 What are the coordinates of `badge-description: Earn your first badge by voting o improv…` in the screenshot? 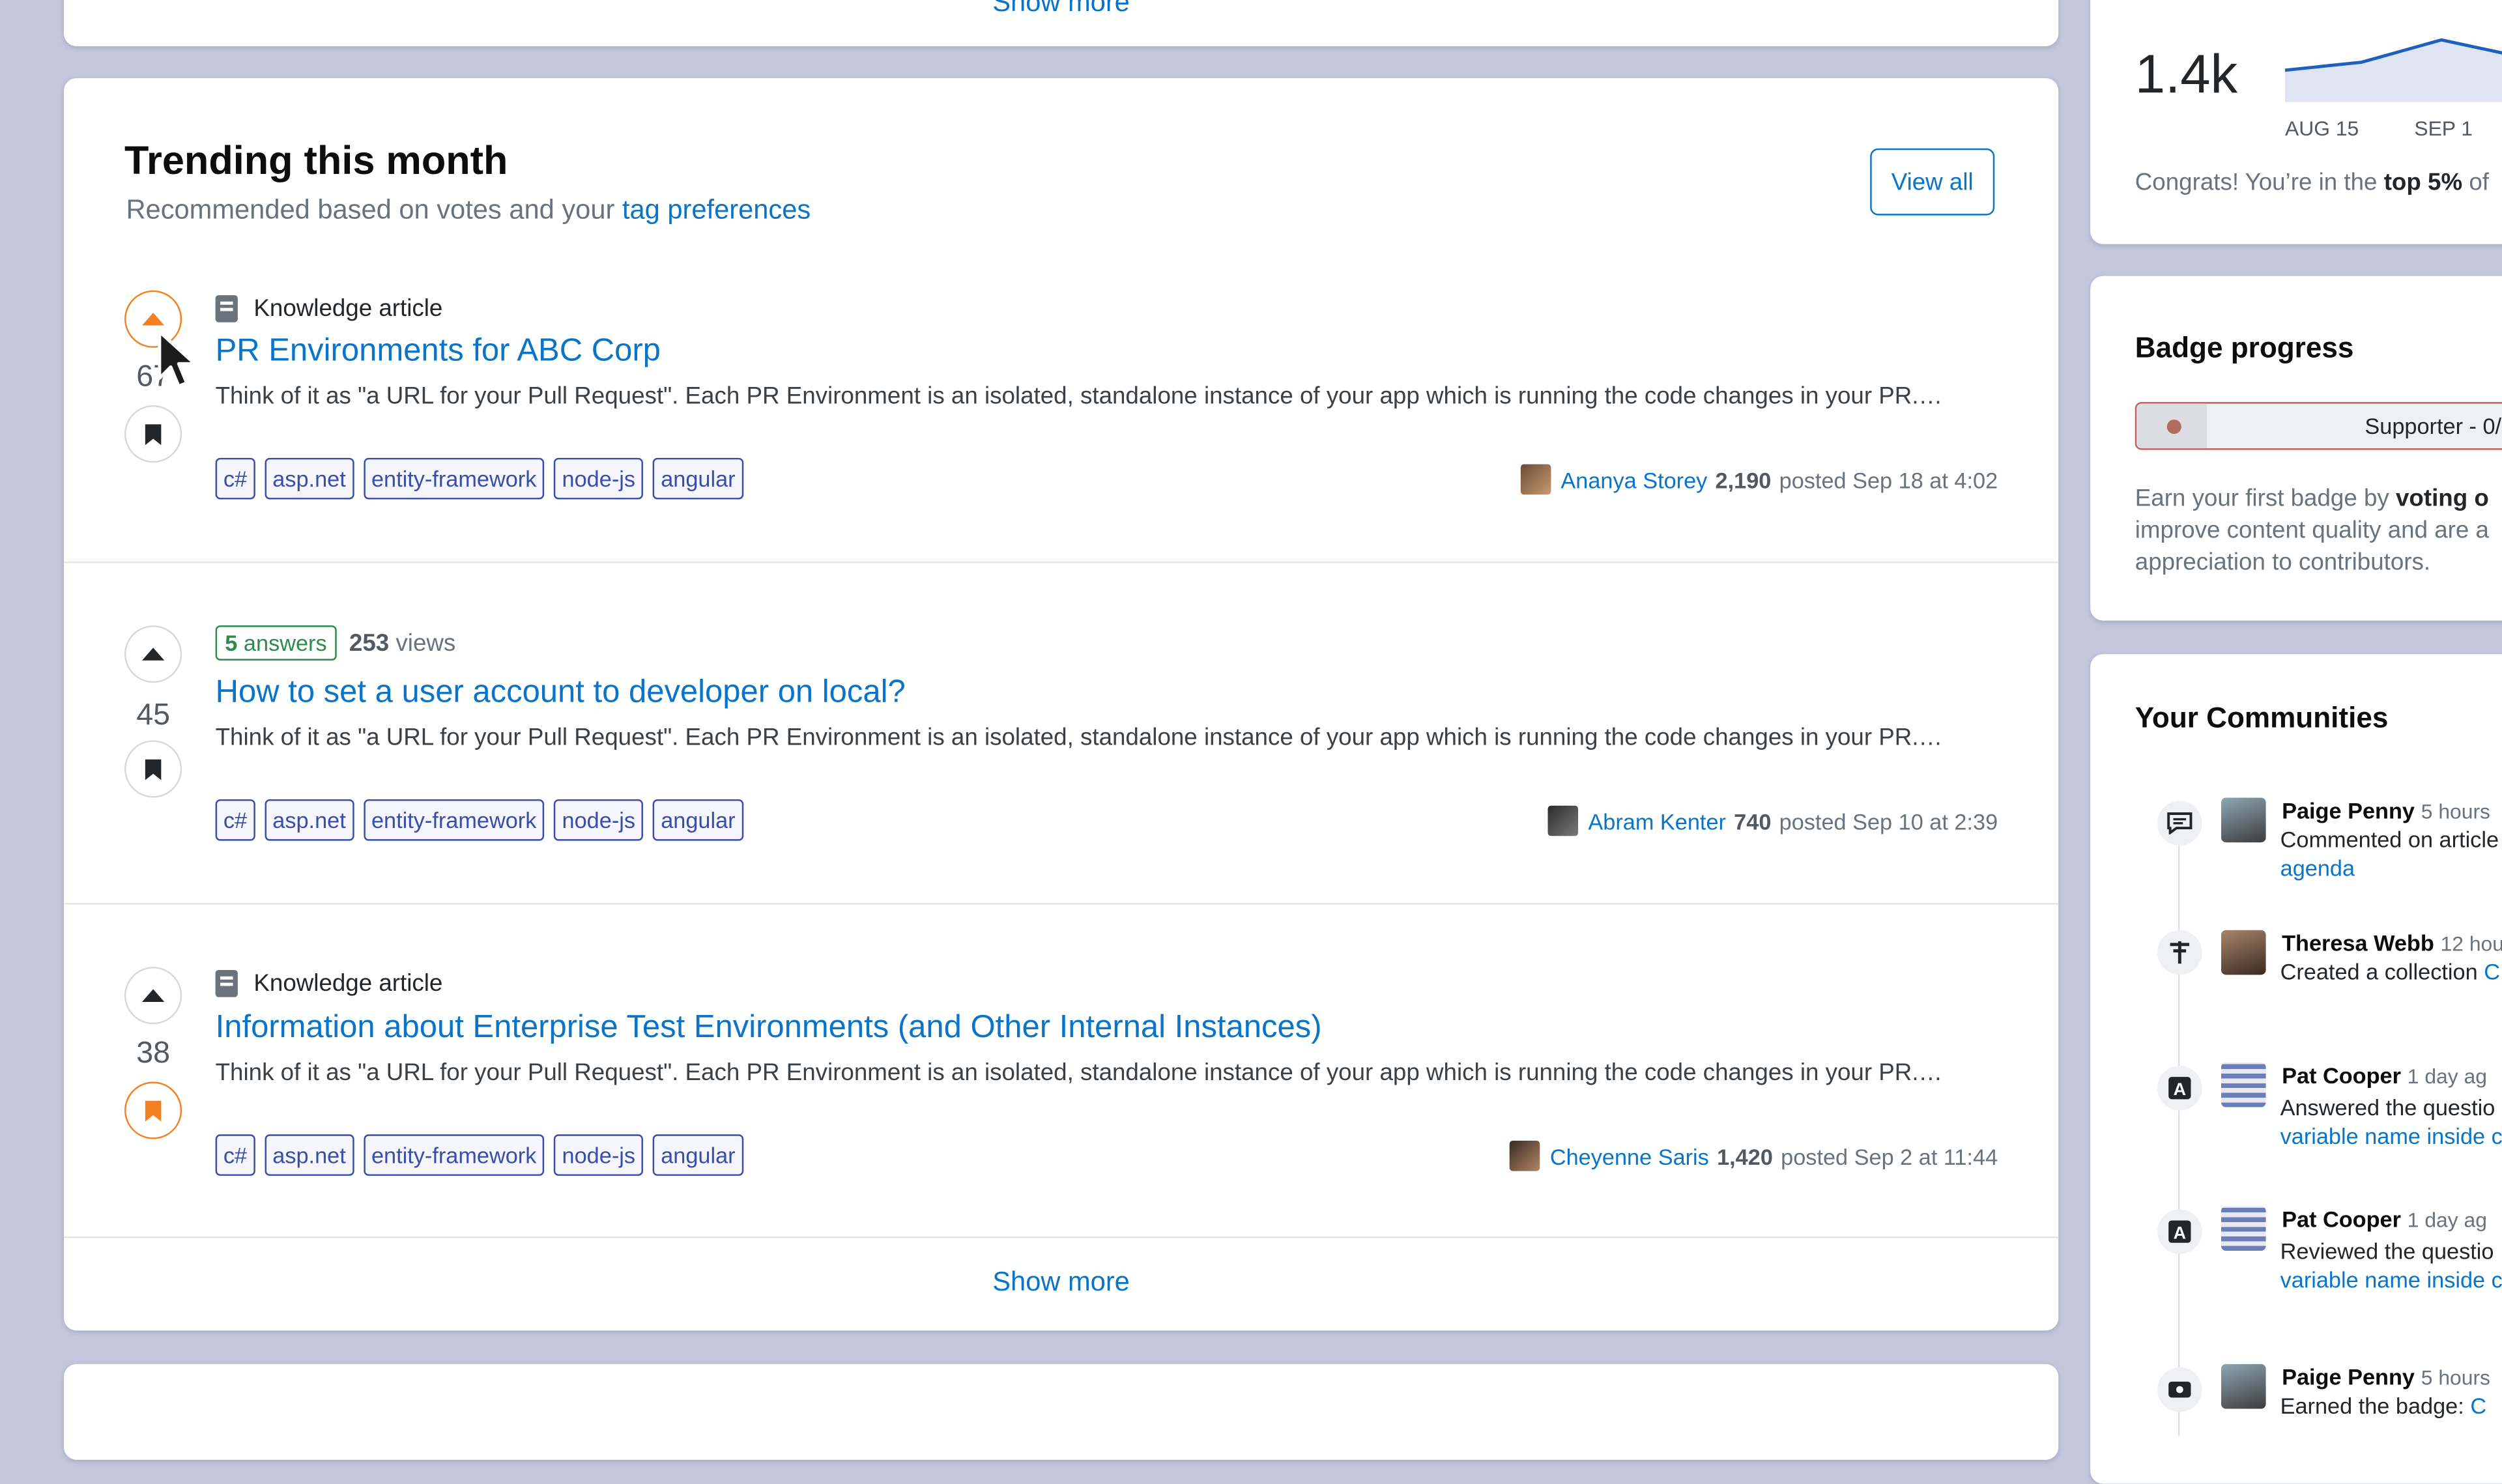 It's located at (2318, 531).